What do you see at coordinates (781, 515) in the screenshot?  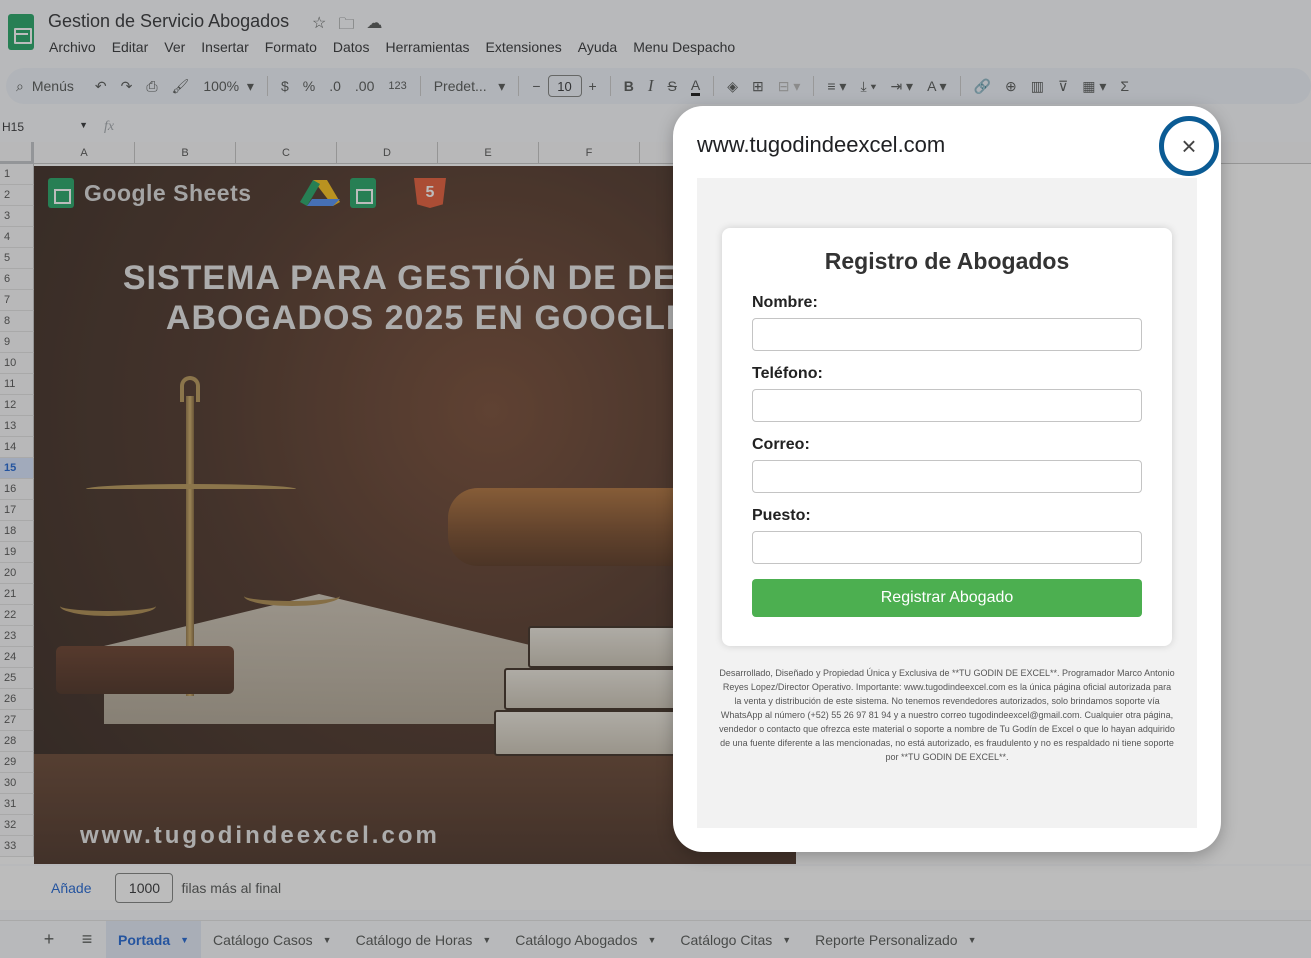 I see `puesto-label: Puesto:` at bounding box center [781, 515].